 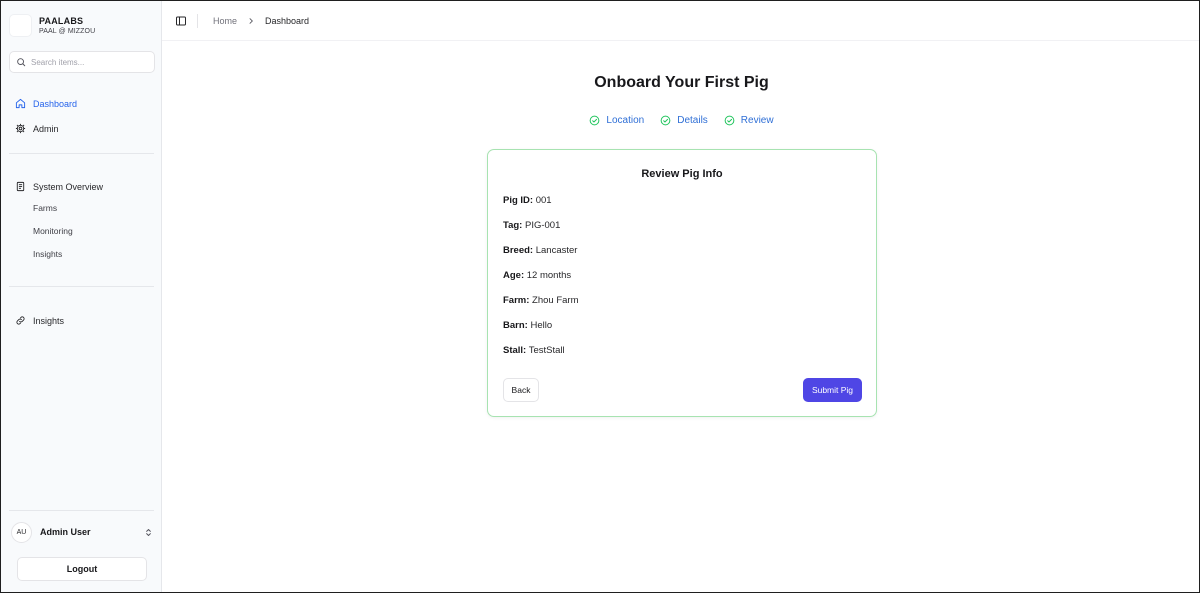 What do you see at coordinates (53, 231) in the screenshot?
I see `sidebar-subitem-monitoring: Monitoring` at bounding box center [53, 231].